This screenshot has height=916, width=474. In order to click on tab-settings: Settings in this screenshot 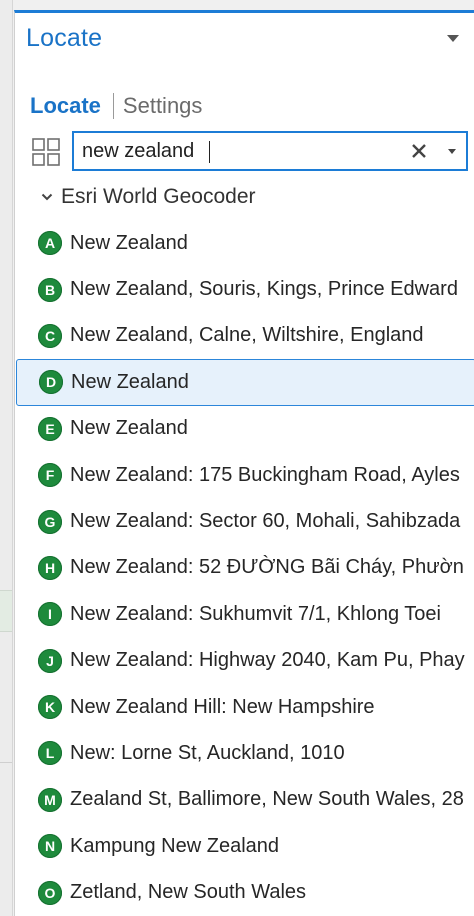, I will do `click(163, 106)`.